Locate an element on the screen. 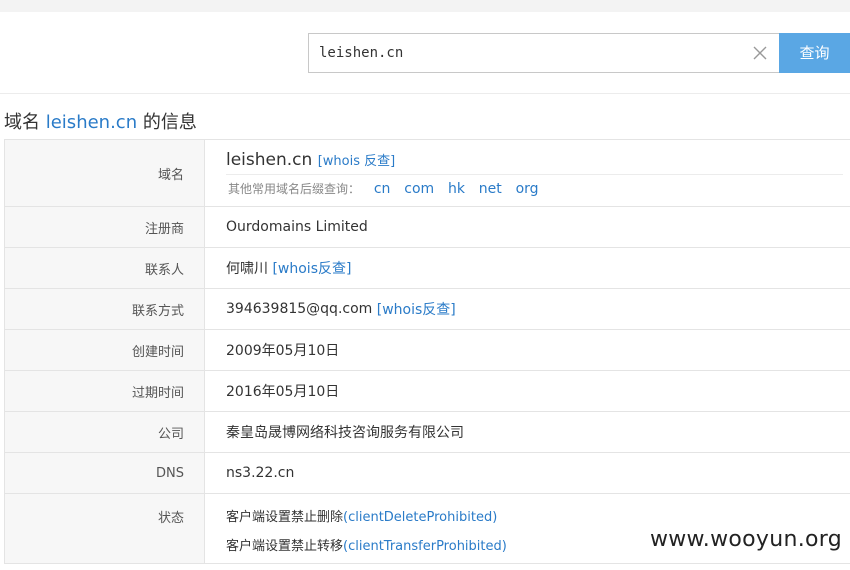 The height and width of the screenshot is (570, 850). row-company: 公司 秦皇岛晟博网络科技咨询服务有限公司 is located at coordinates (427, 432).